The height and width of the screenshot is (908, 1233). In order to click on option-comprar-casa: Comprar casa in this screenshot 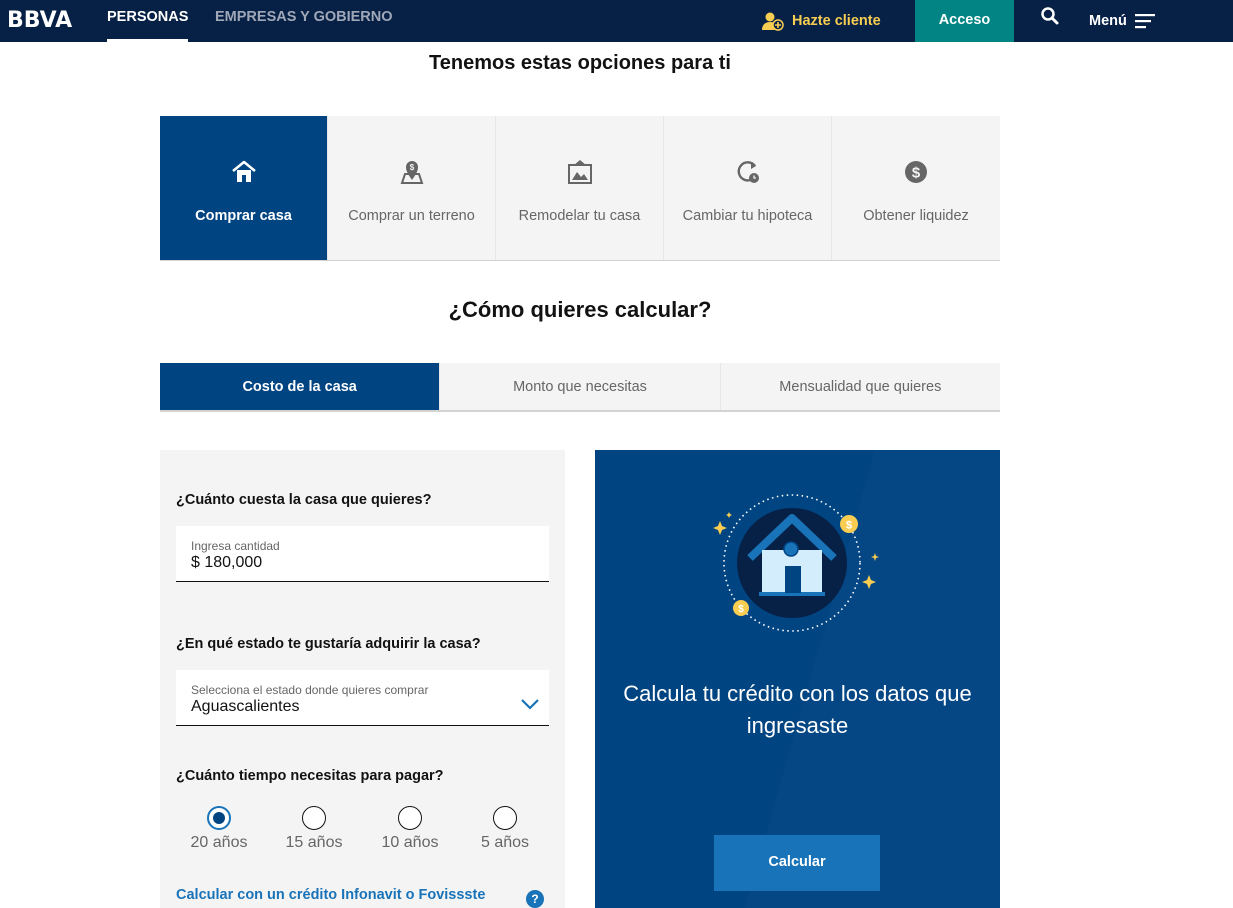, I will do `click(244, 188)`.